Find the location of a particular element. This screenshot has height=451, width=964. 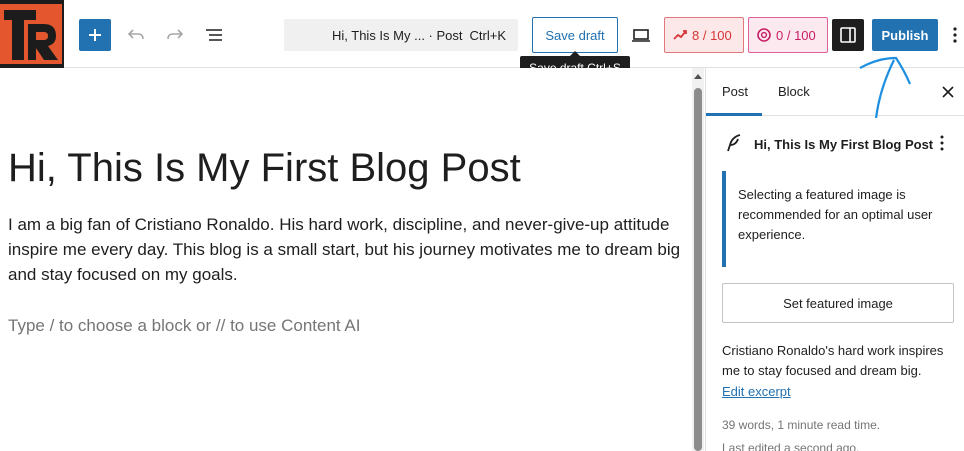

close-sidebar-button is located at coordinates (948, 92).